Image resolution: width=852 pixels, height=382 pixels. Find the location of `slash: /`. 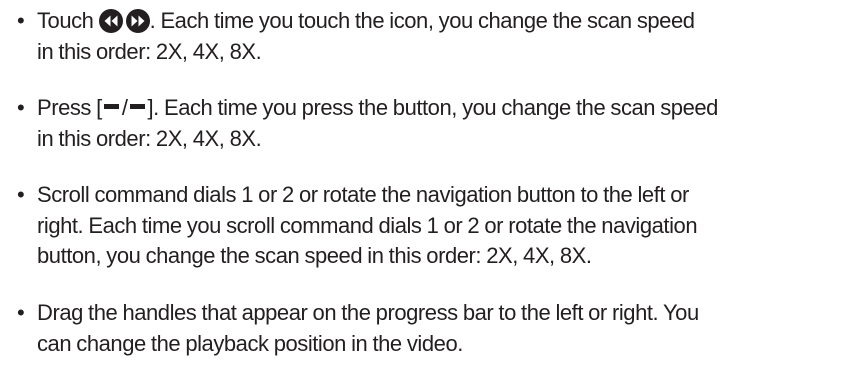

slash: / is located at coordinates (124, 107).